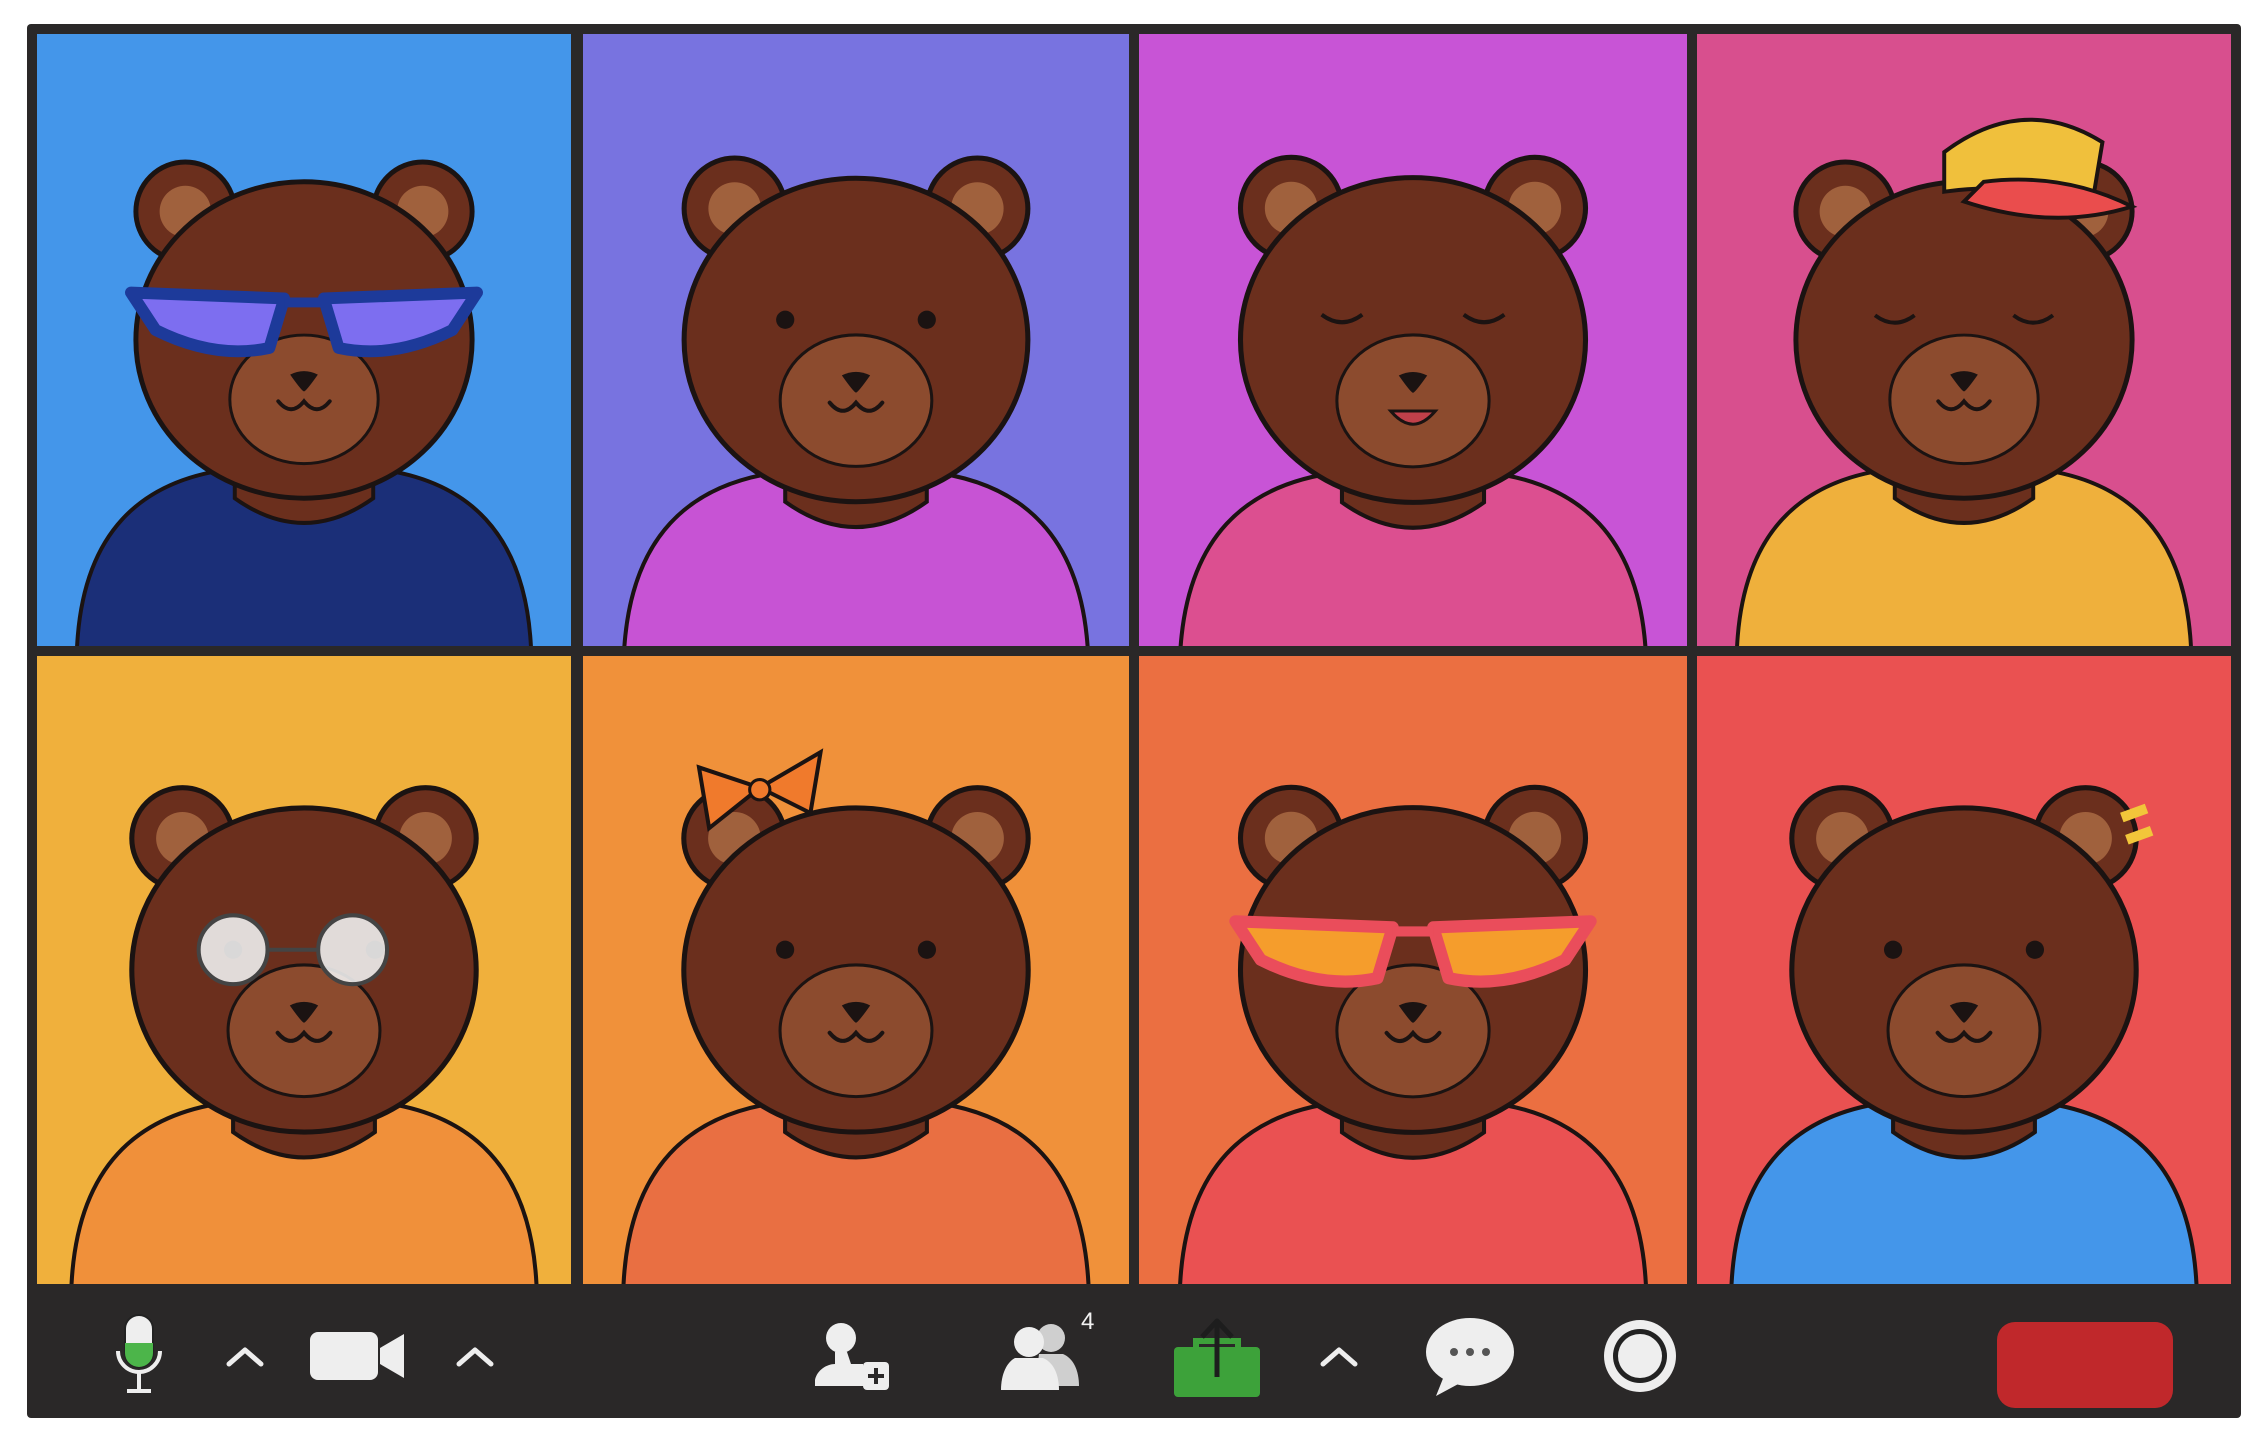 The height and width of the screenshot is (1444, 2268). I want to click on participants-icon, so click(1040, 1357).